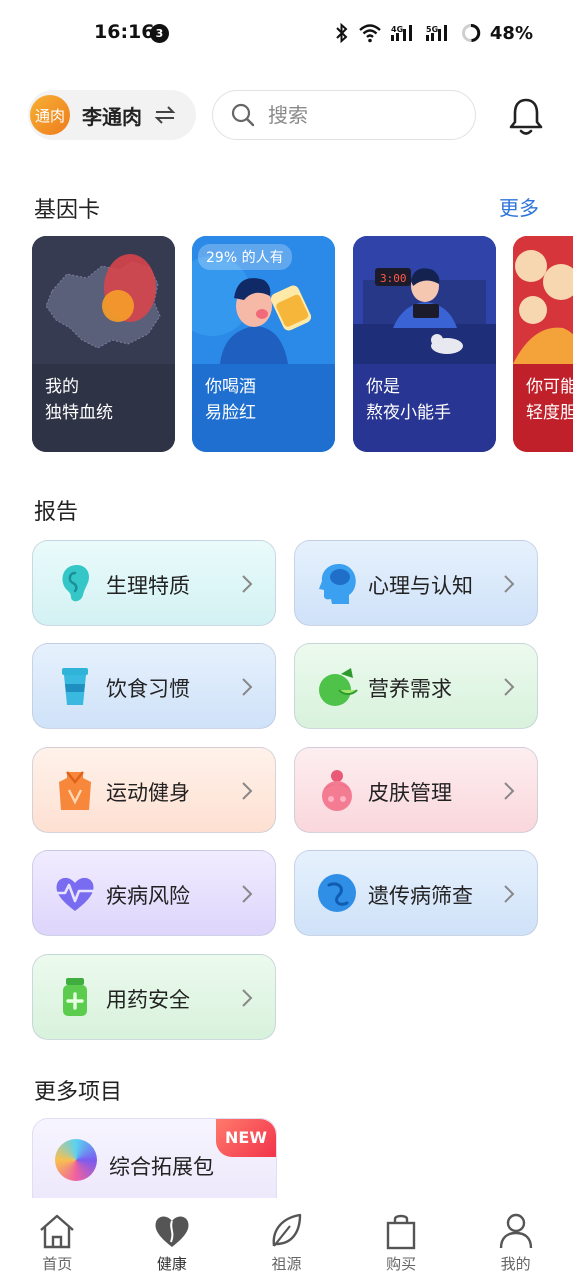 This screenshot has height=1280, width=573. What do you see at coordinates (432, 29) in the screenshot?
I see `svg-text: 5G` at bounding box center [432, 29].